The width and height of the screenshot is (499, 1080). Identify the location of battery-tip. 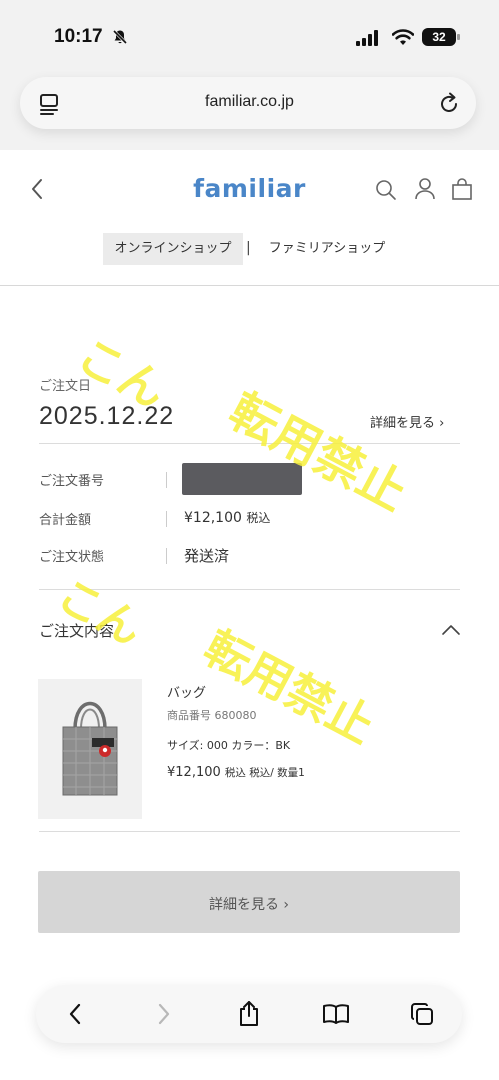
(458, 37).